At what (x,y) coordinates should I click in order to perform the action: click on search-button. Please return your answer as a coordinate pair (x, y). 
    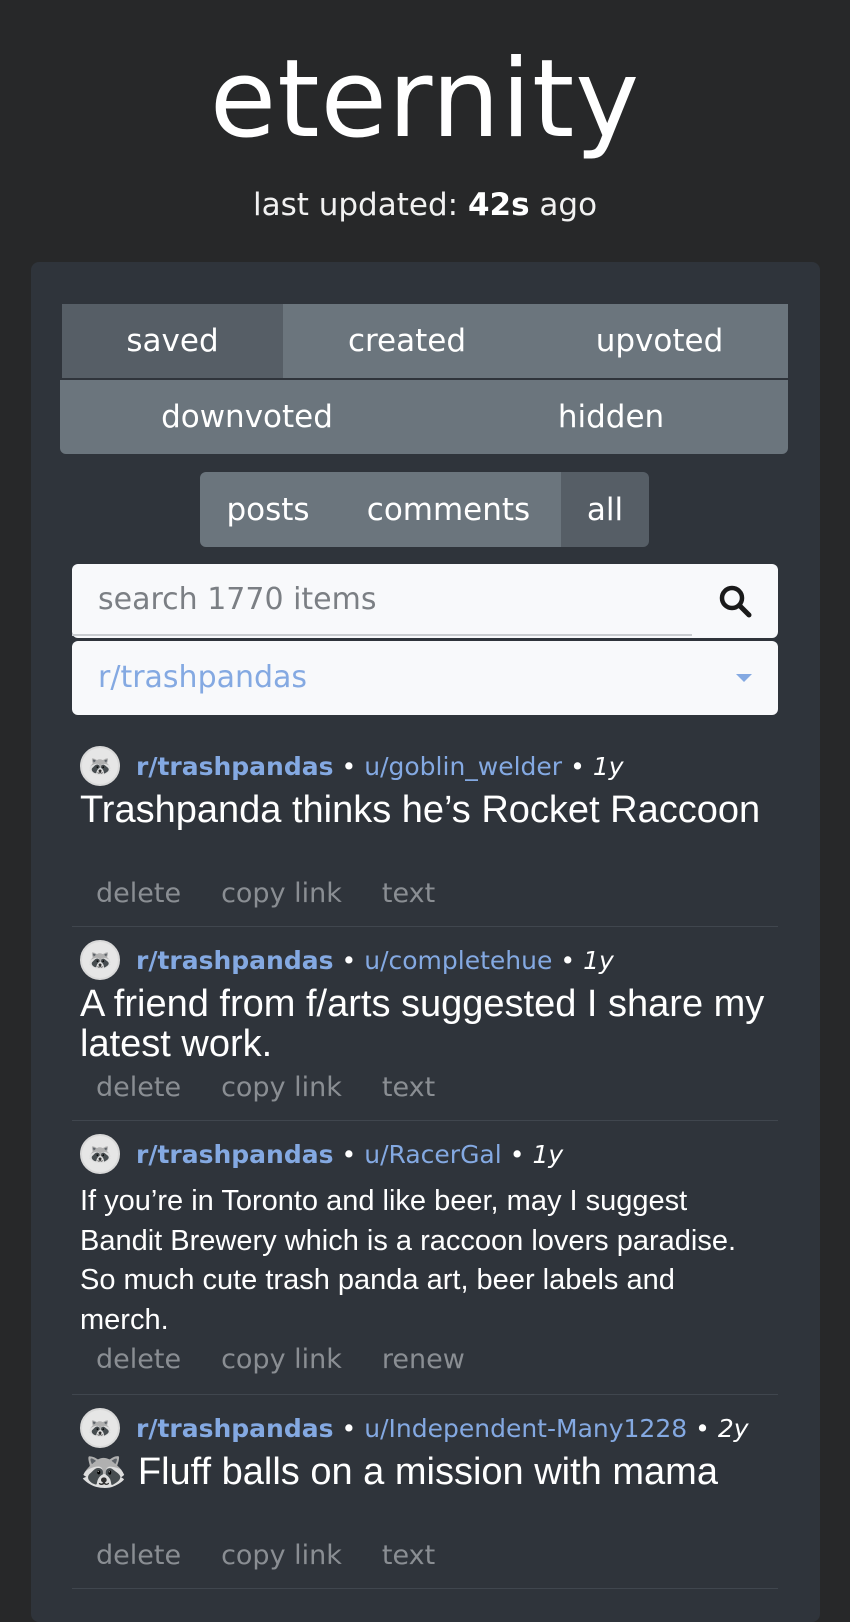
    Looking at the image, I should click on (735, 601).